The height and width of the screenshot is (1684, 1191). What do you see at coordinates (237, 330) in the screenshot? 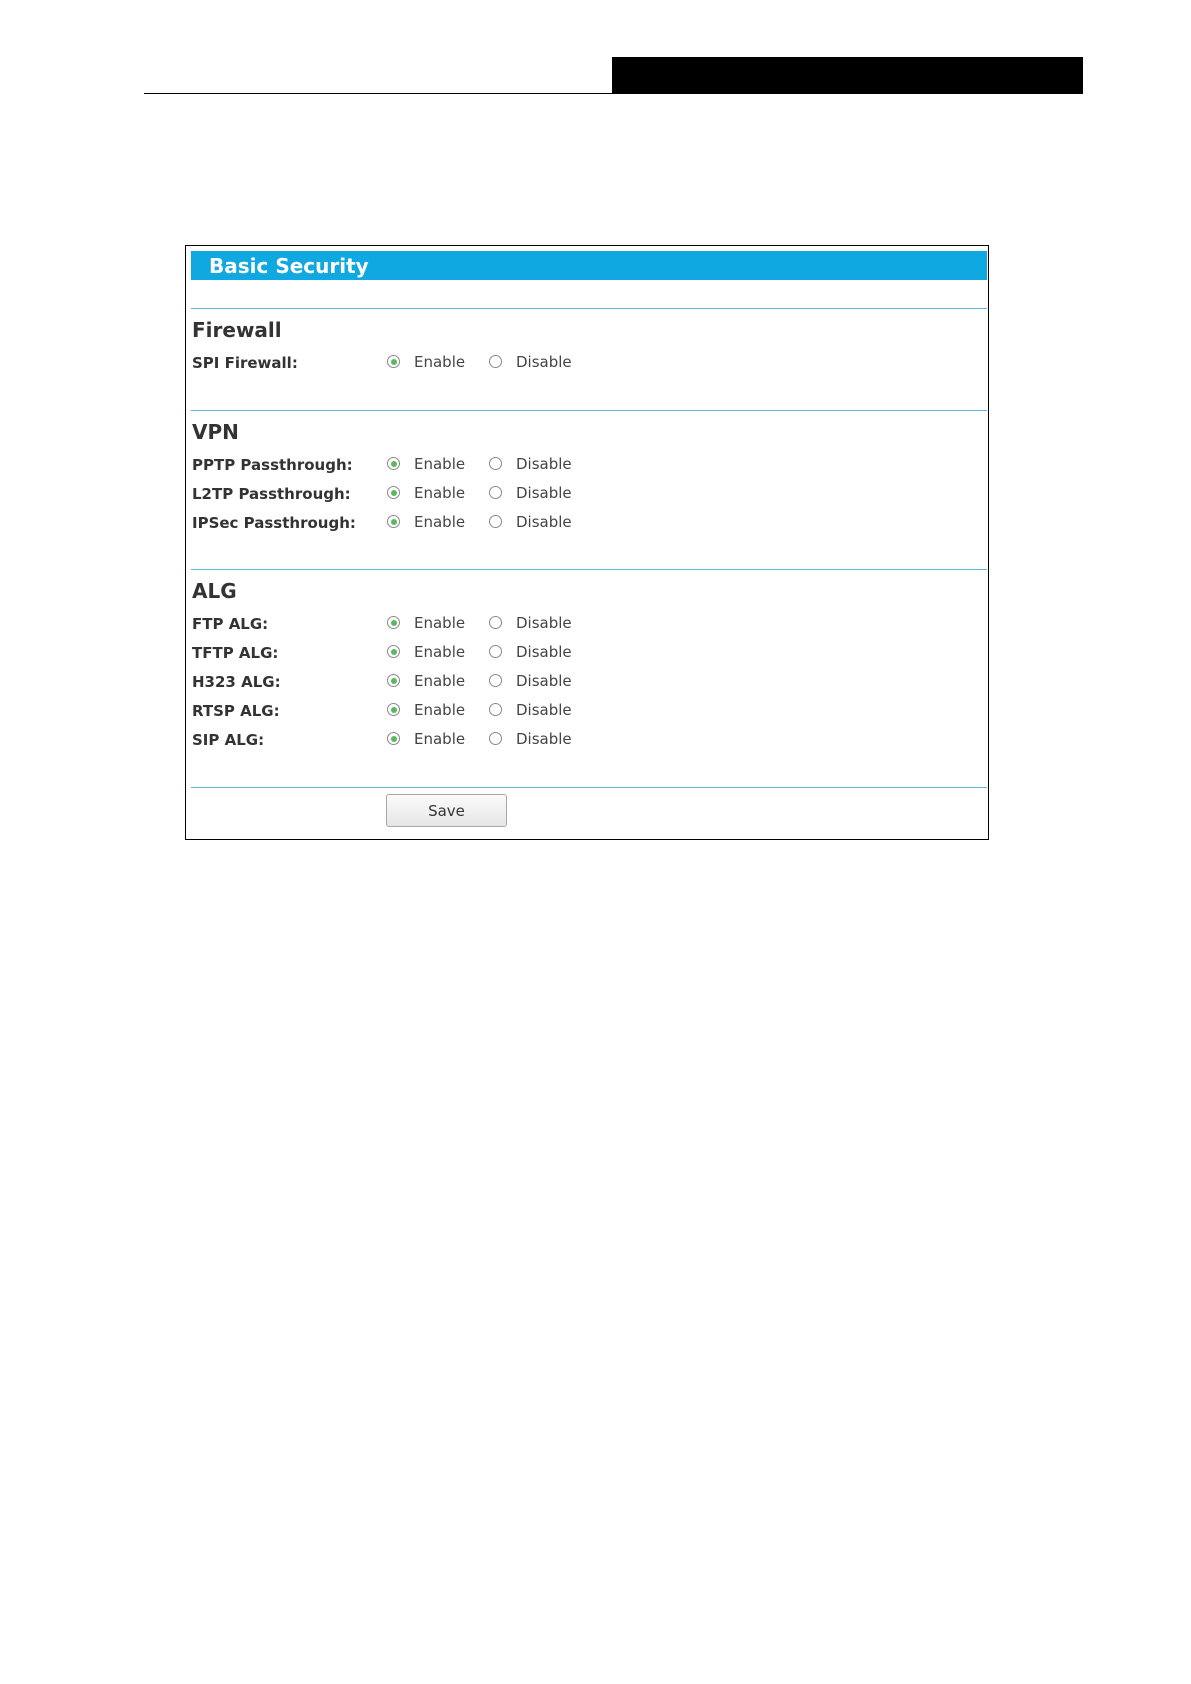
I see `section-title-firewall: Firewall` at bounding box center [237, 330].